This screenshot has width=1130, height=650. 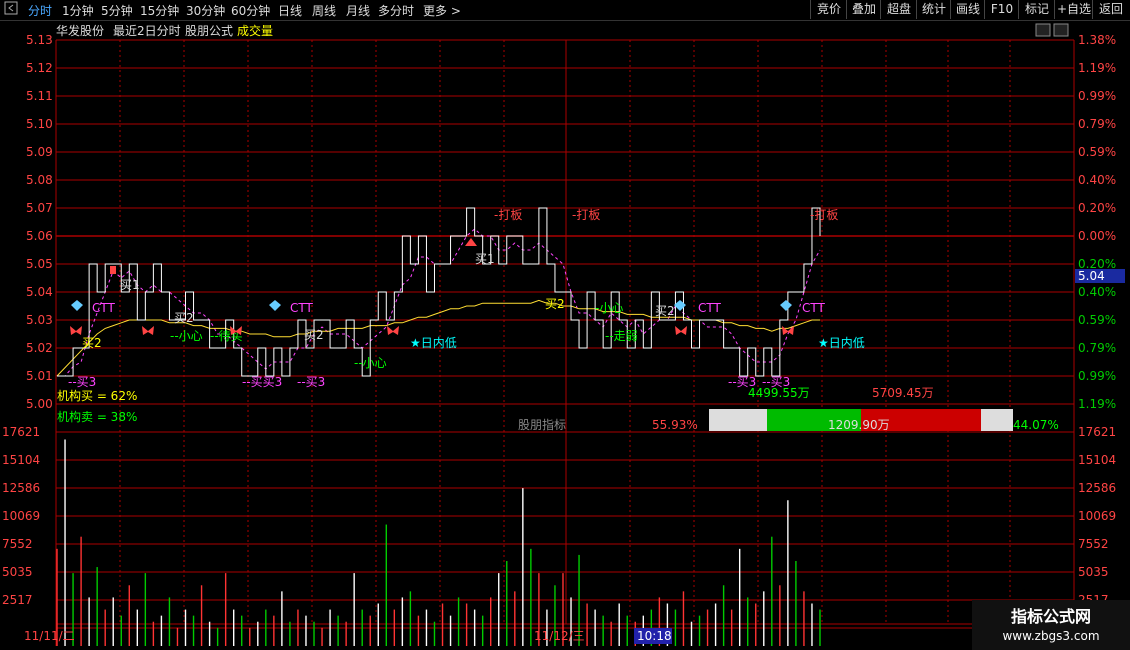 I want to click on price-tick-label: 5.04, so click(x=39, y=292).